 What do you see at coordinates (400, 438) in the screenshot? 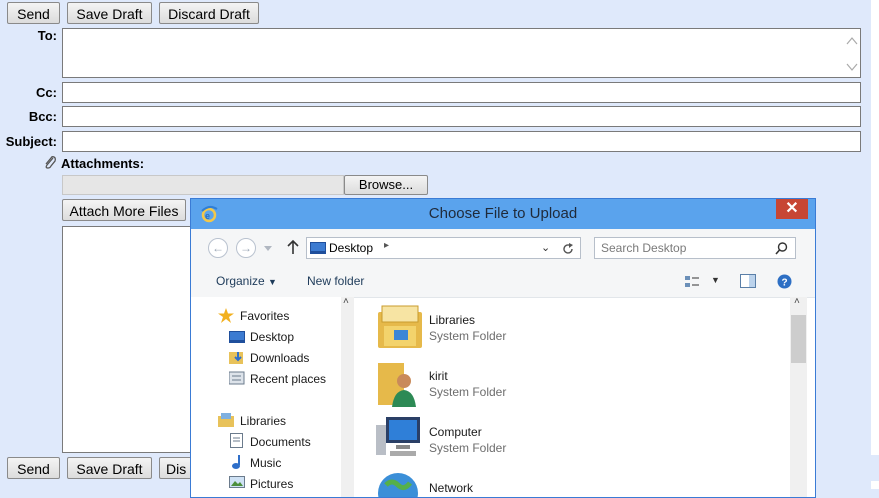
I see `computer-icon` at bounding box center [400, 438].